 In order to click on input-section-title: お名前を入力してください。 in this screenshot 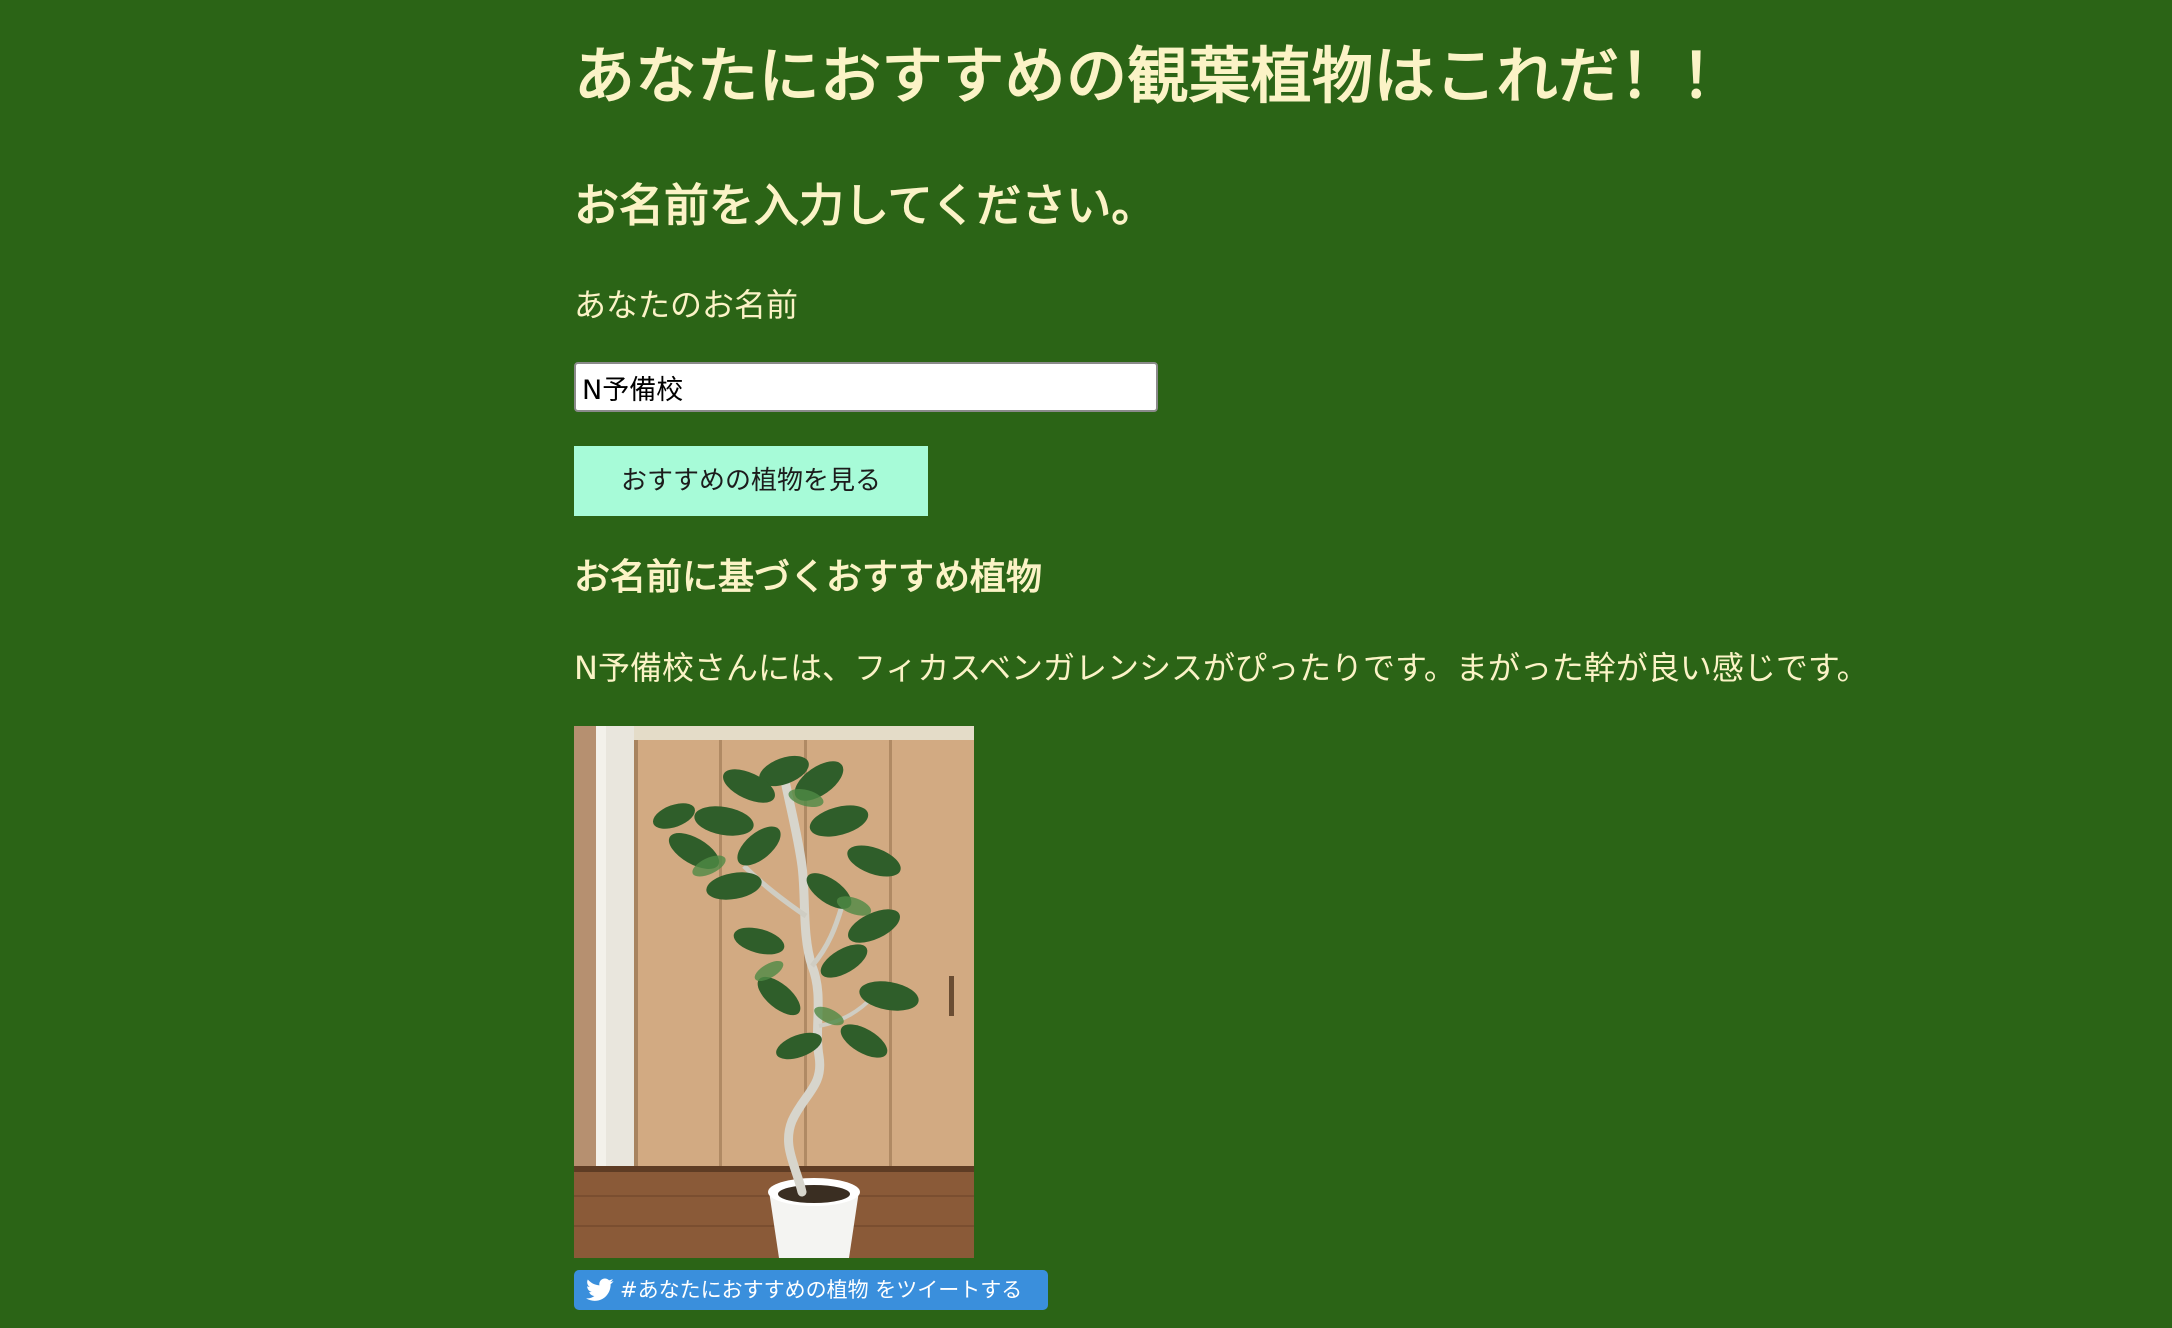, I will do `click(865, 205)`.